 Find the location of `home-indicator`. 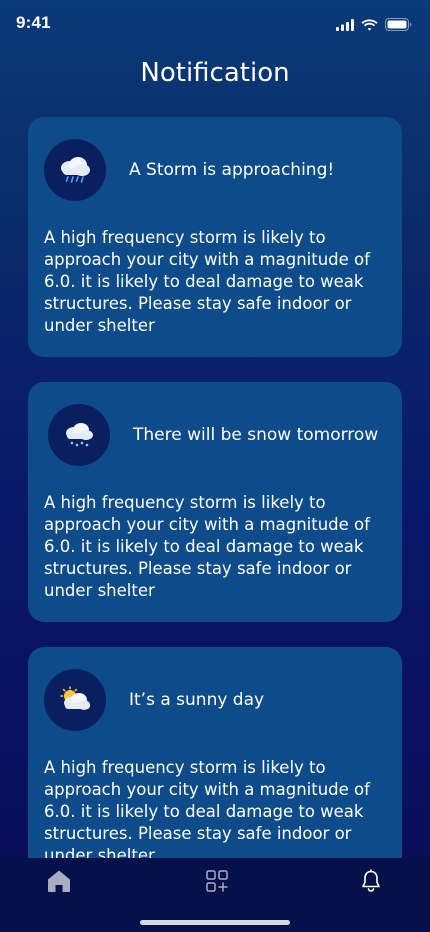

home-indicator is located at coordinates (215, 922).